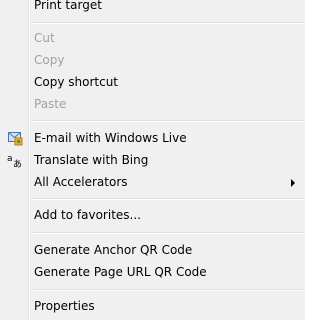  Describe the element at coordinates (151, 104) in the screenshot. I see `menu-item-paste: Paste` at that location.